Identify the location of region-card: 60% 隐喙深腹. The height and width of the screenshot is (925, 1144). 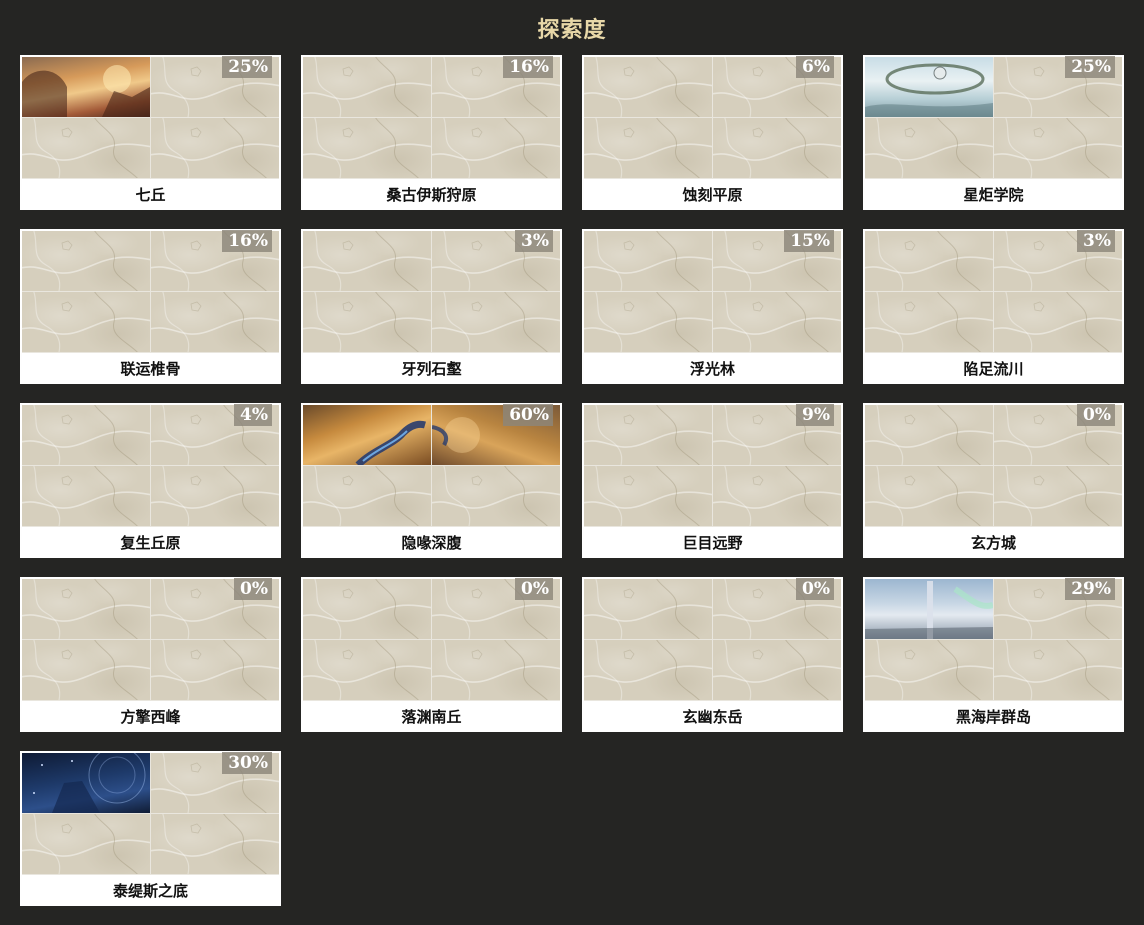
(431, 480).